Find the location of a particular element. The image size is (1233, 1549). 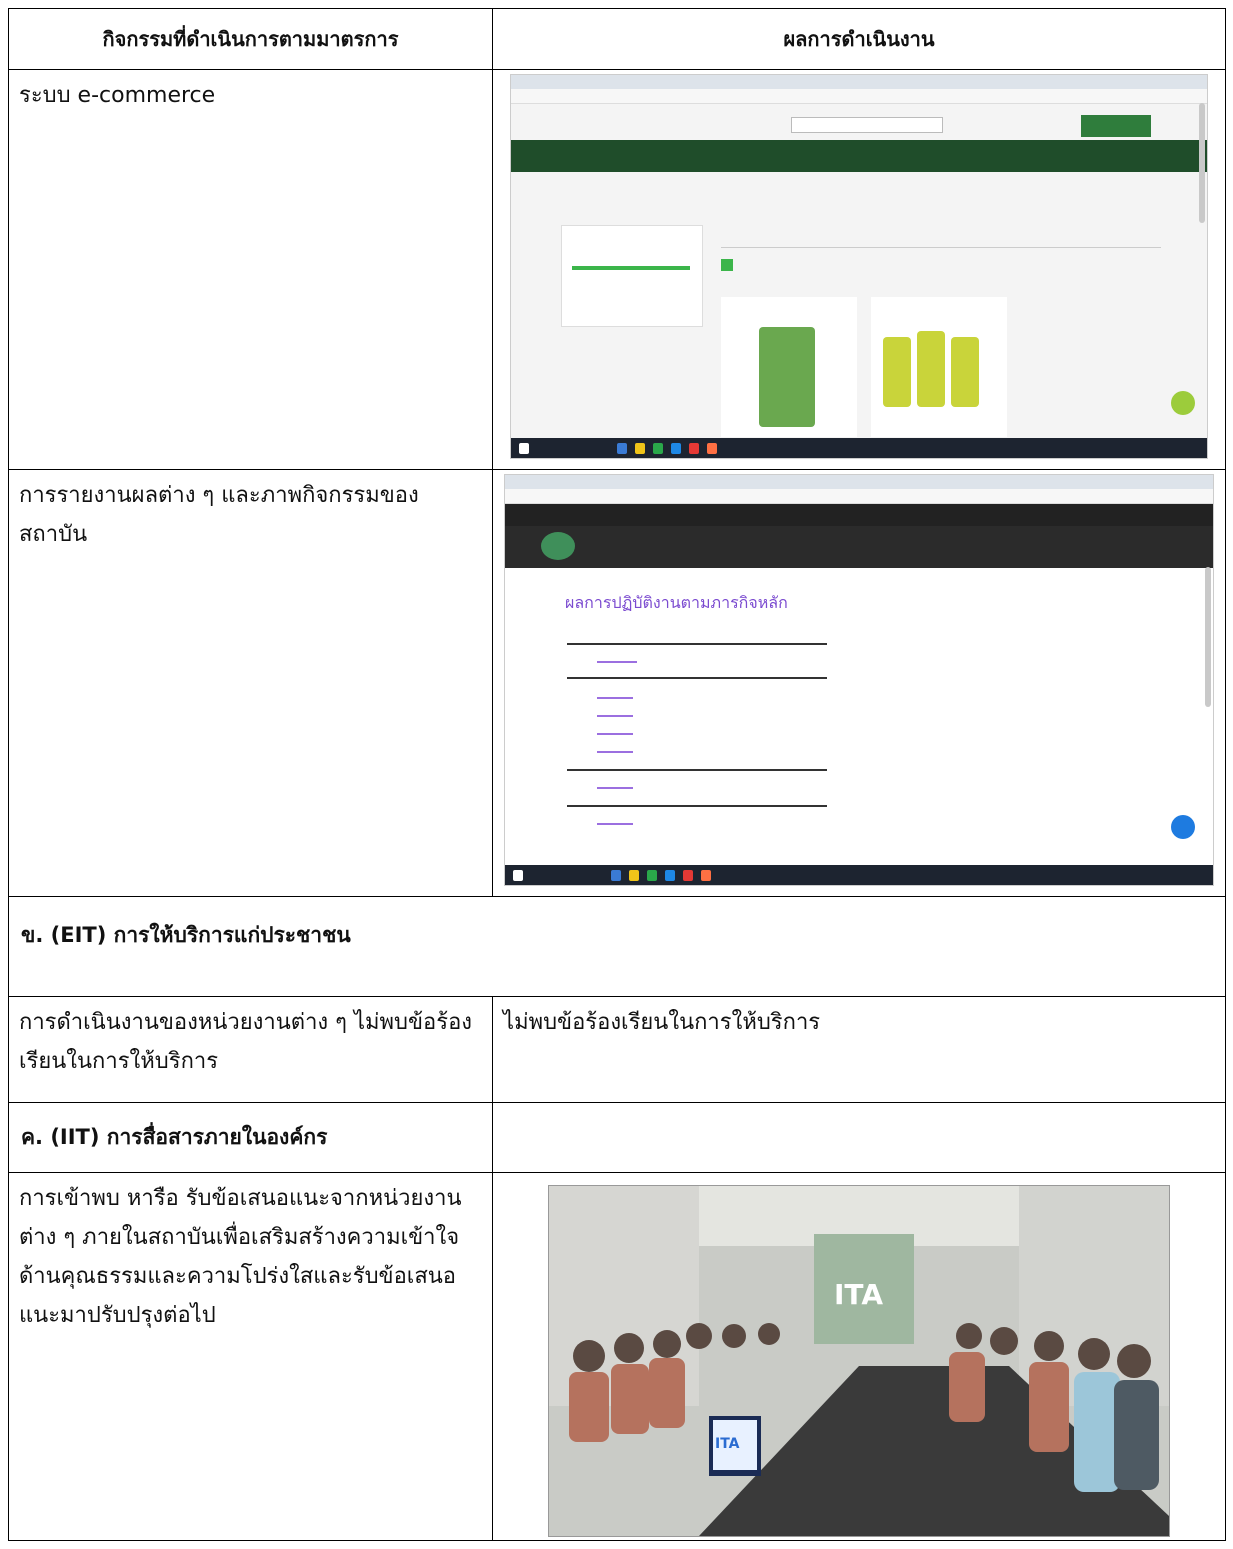

meeting-photo: ITA ITA is located at coordinates (859, 1361).